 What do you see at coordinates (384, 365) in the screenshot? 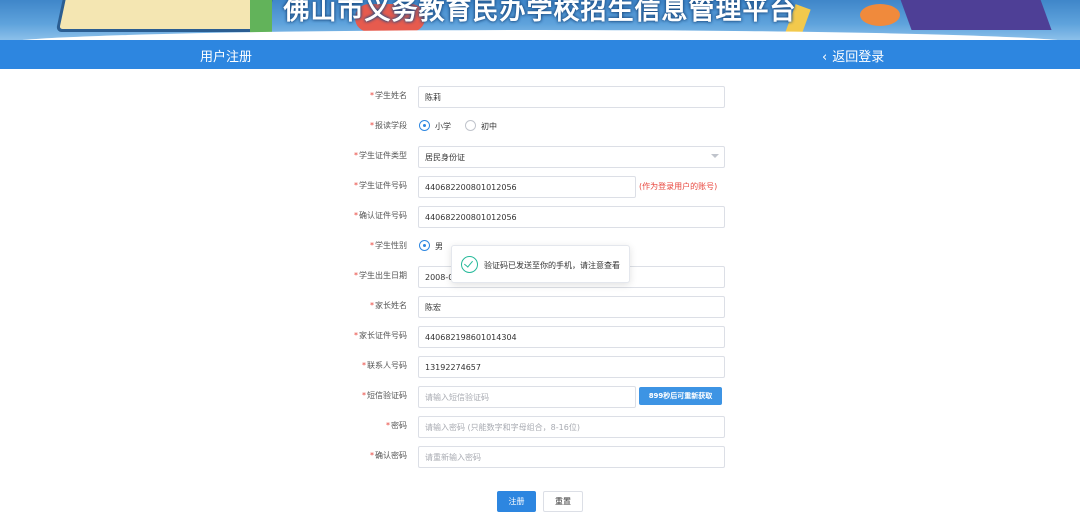
I see `phone-label: *联系人号码` at bounding box center [384, 365].